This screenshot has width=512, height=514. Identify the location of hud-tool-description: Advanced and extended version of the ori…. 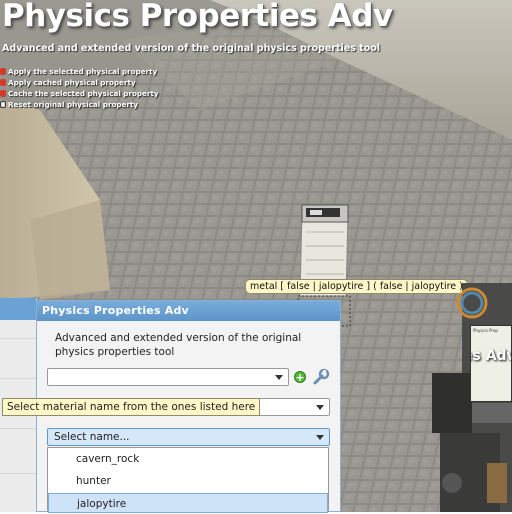
(191, 48).